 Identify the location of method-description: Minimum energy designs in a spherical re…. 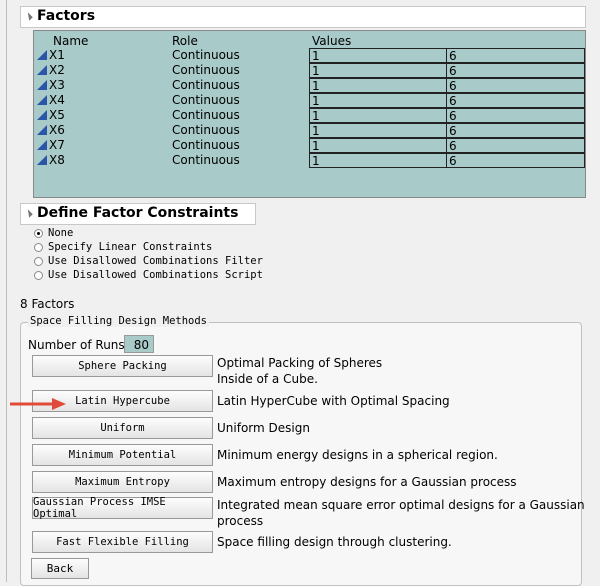
(357, 455).